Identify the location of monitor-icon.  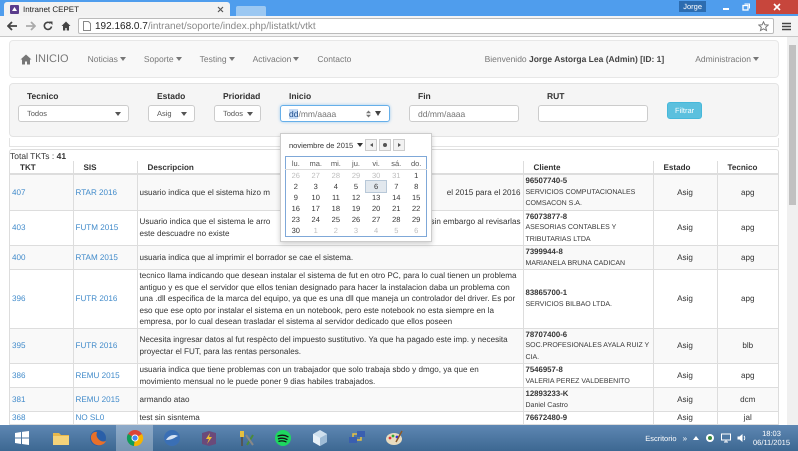
(726, 438).